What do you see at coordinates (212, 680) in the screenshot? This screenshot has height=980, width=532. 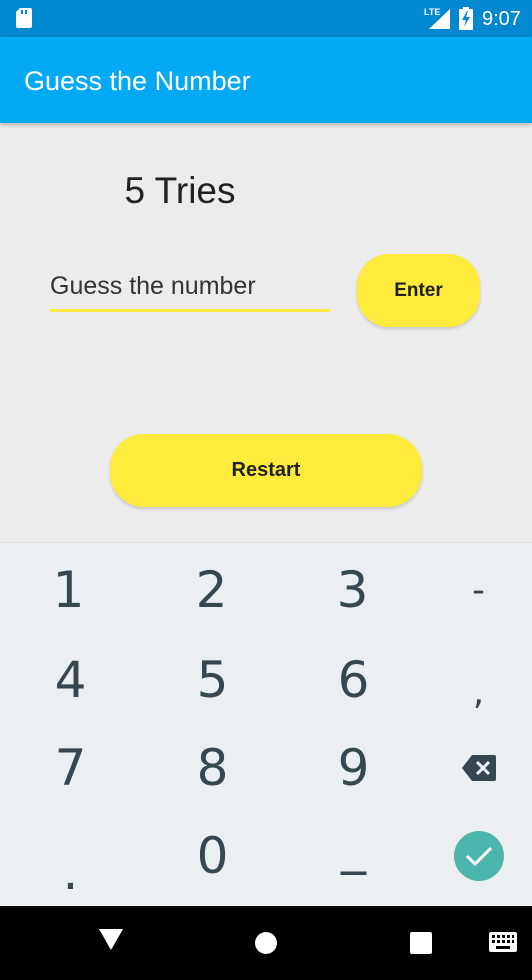 I see `key-5: 5` at bounding box center [212, 680].